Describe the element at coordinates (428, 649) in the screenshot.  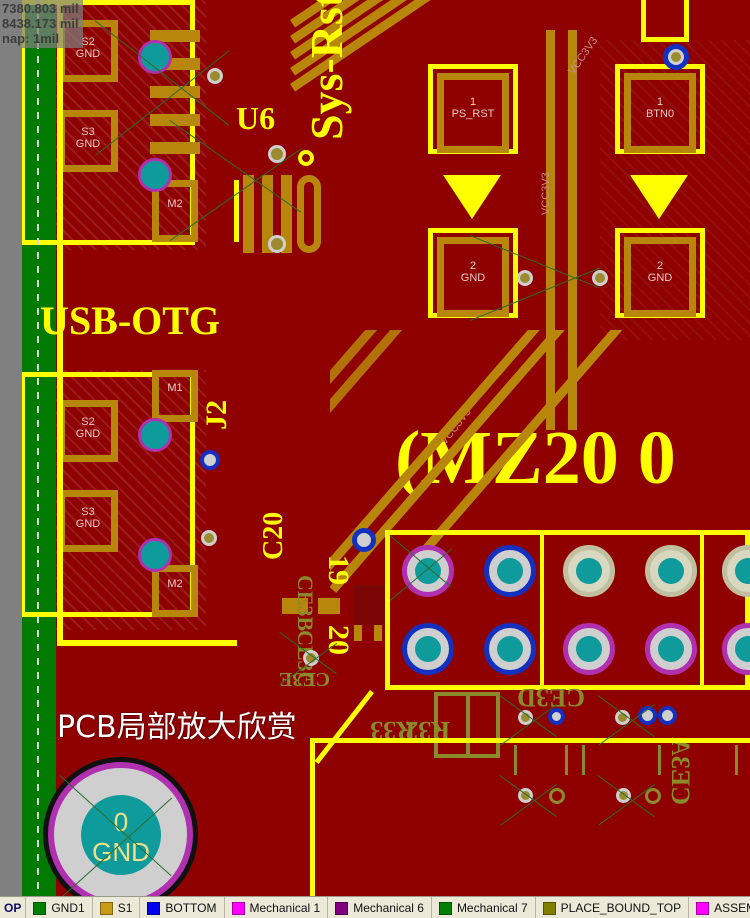
I see `header-hole-r2c1-inner` at that location.